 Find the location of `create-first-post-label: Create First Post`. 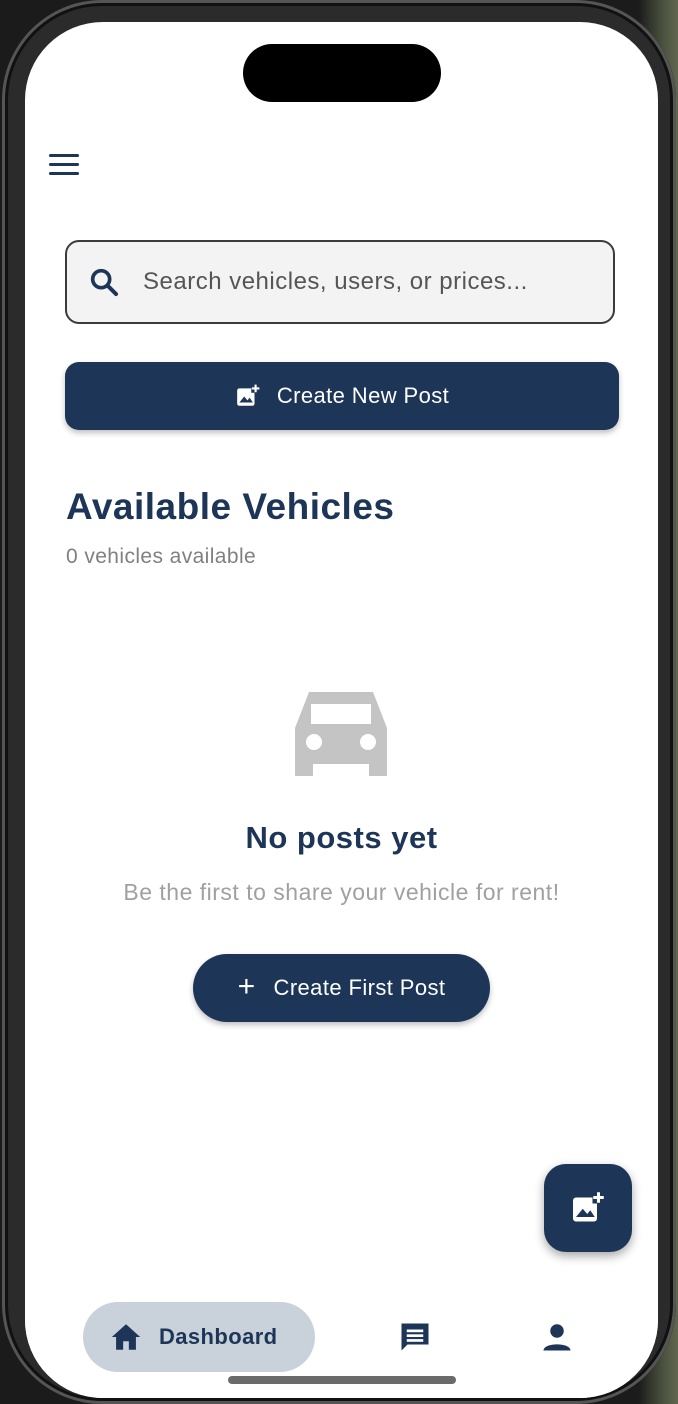

create-first-post-label: Create First Post is located at coordinates (359, 987).